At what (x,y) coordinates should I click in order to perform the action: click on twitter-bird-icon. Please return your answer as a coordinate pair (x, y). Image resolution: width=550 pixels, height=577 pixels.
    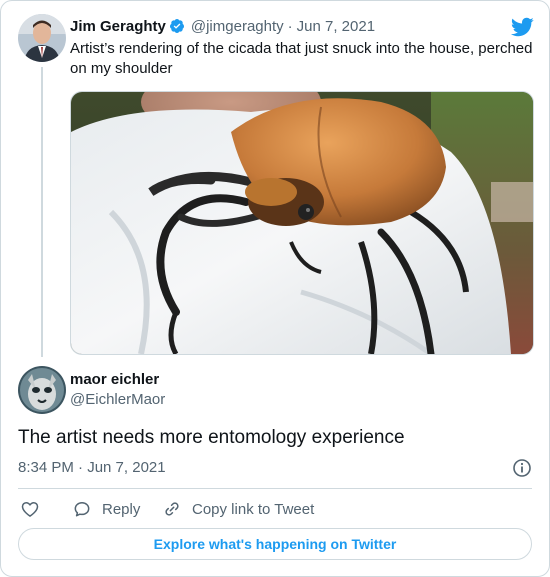
    Looking at the image, I should click on (522, 27).